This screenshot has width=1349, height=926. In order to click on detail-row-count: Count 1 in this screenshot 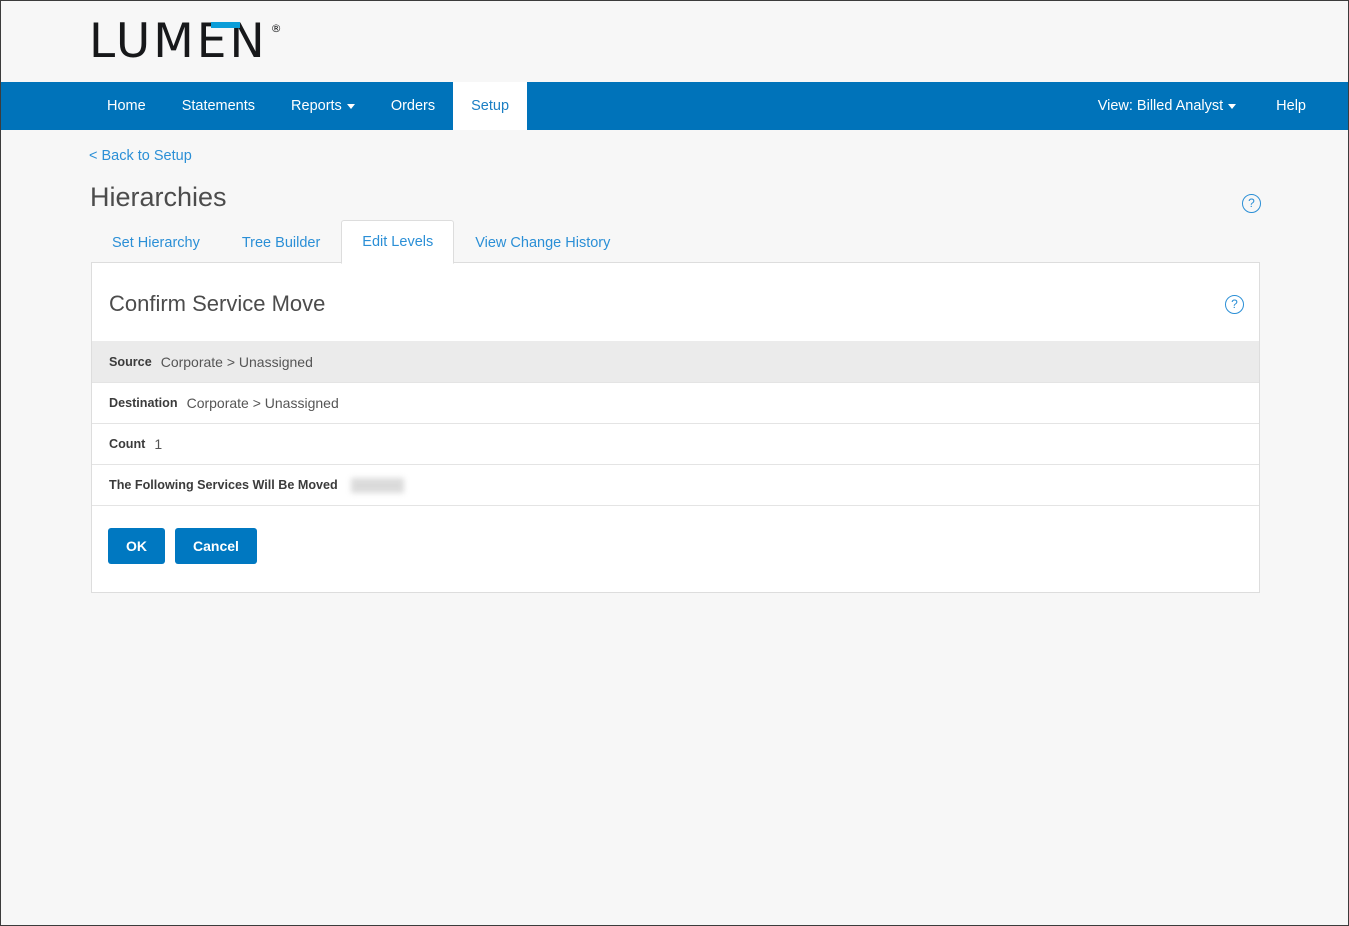, I will do `click(675, 443)`.